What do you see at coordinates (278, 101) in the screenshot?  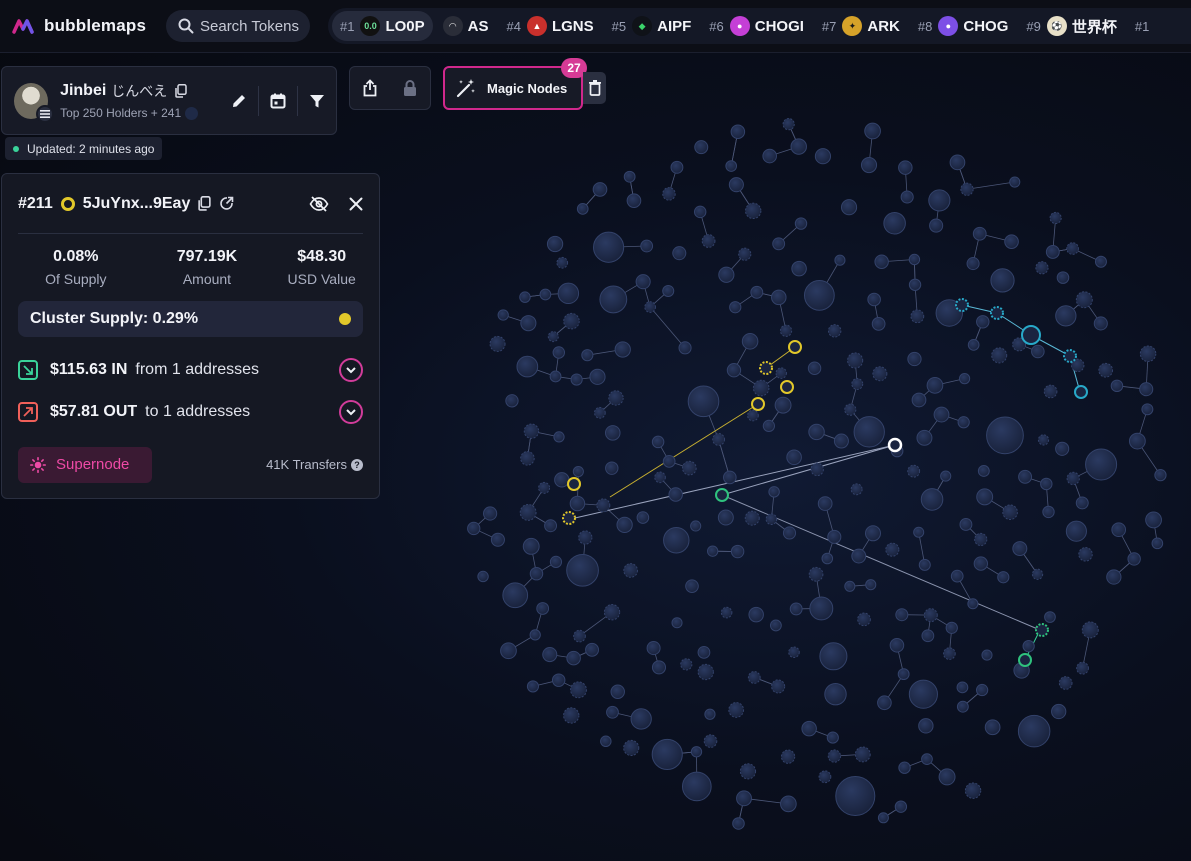 I see `calendar-button` at bounding box center [278, 101].